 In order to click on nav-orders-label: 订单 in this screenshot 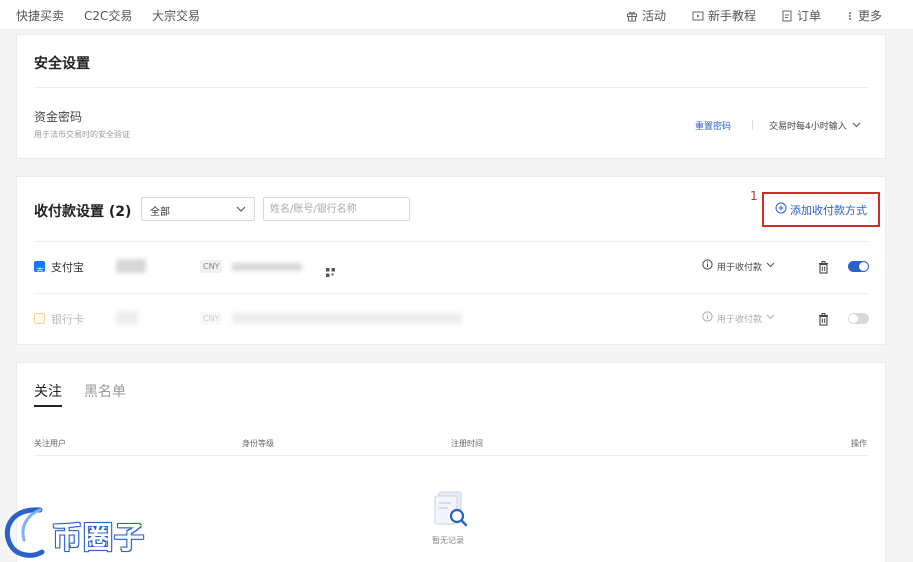, I will do `click(809, 16)`.